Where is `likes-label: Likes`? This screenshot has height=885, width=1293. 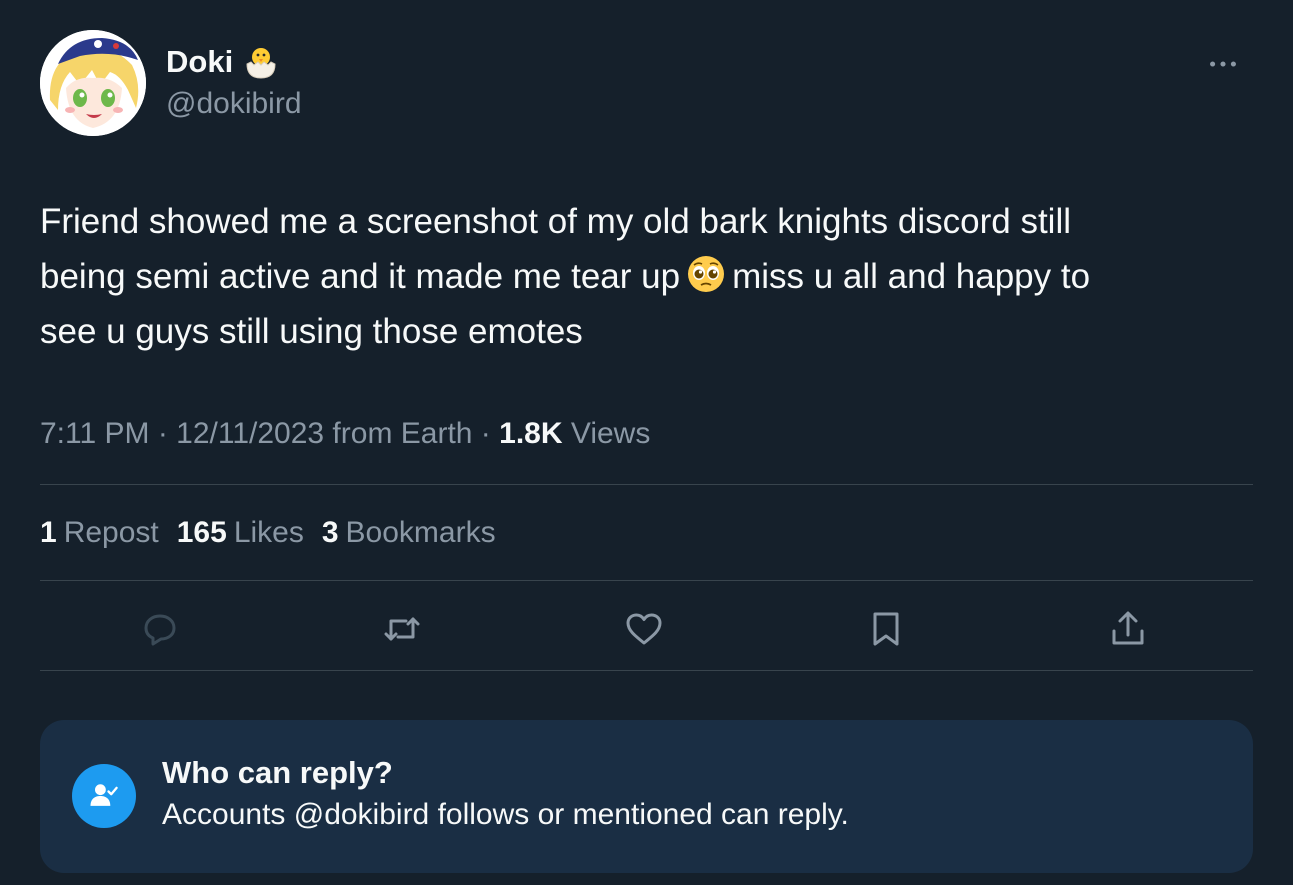 likes-label: Likes is located at coordinates (268, 532).